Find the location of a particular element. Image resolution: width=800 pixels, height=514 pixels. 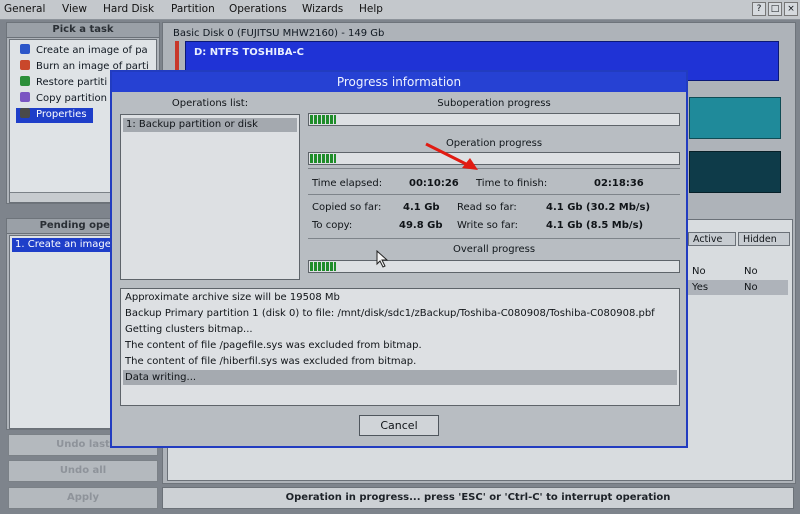

suboperation-label: Suboperation progress is located at coordinates (494, 103).